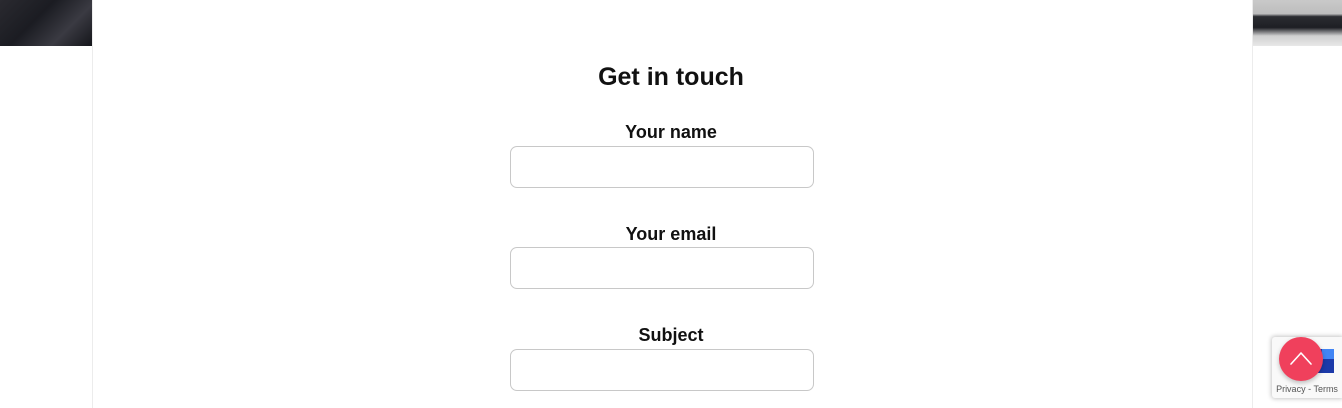 This screenshot has height=408, width=1342. Describe the element at coordinates (662, 167) in the screenshot. I see `name-input` at that location.